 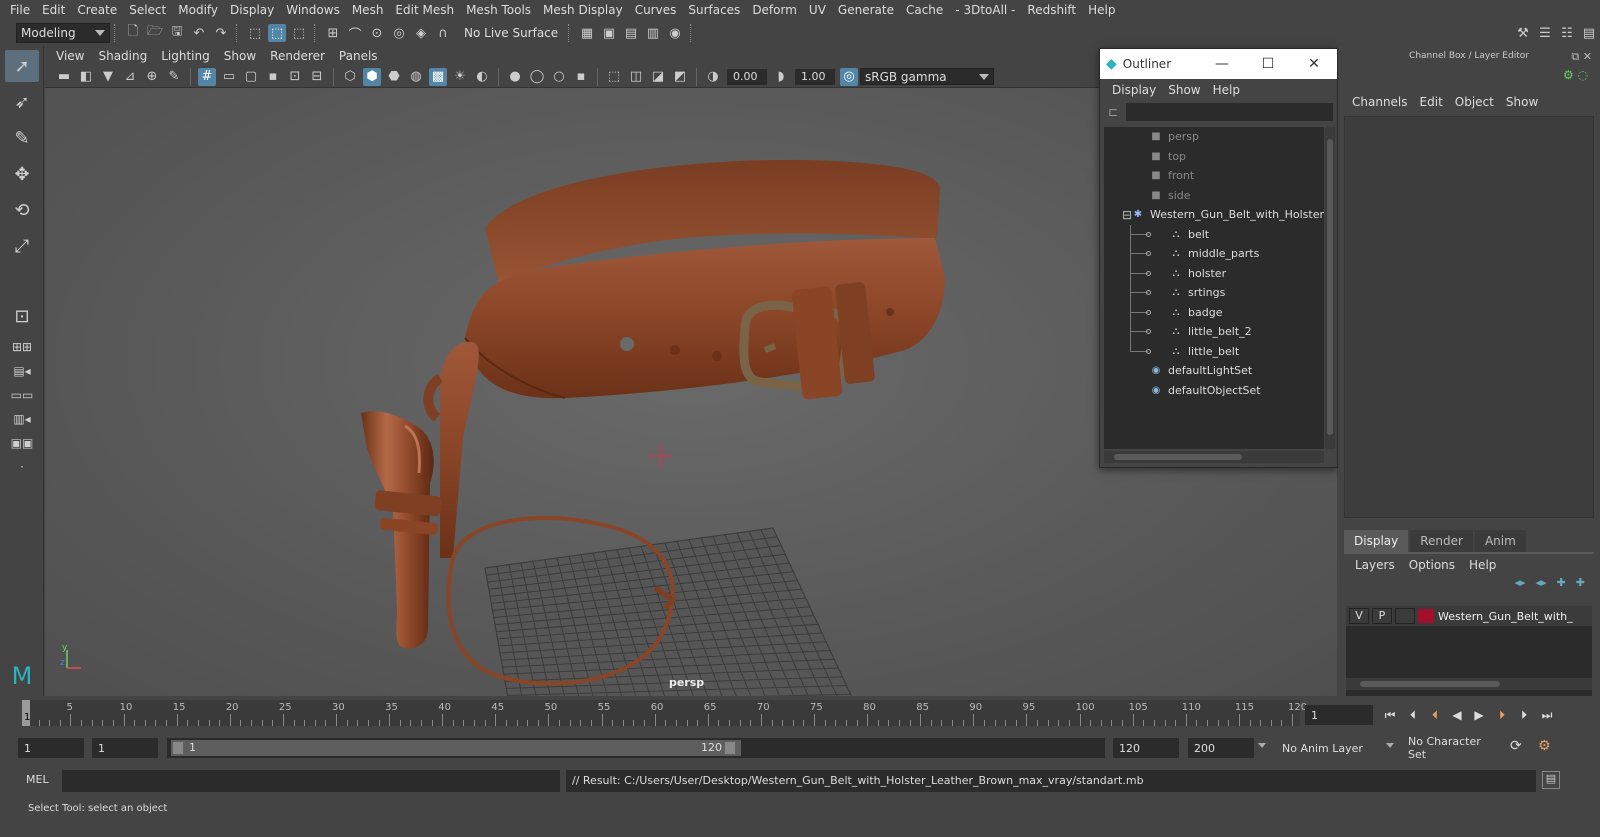 What do you see at coordinates (1505, 616) in the screenshot?
I see `layer-name: Western_Gun_Belt_with_` at bounding box center [1505, 616].